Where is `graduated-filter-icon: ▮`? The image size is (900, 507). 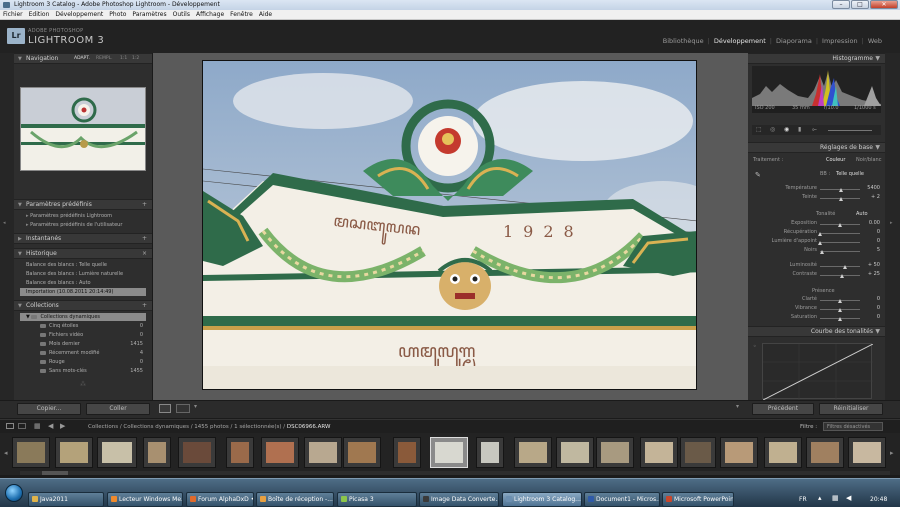
graduated-filter-icon: ▮ is located at coordinates (799, 129).